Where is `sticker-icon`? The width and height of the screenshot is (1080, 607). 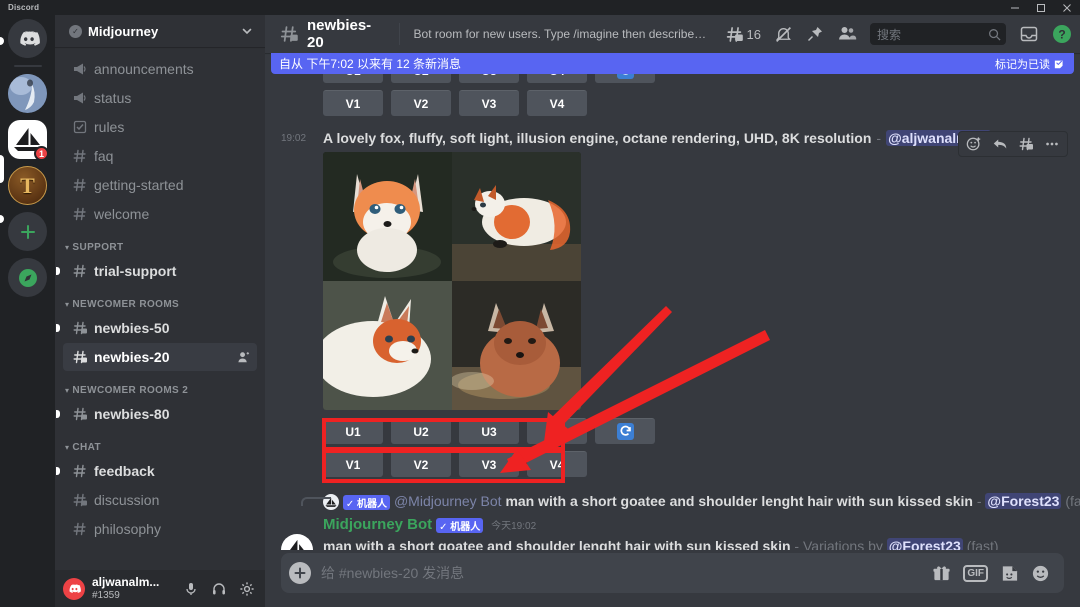 sticker-icon is located at coordinates (1009, 573).